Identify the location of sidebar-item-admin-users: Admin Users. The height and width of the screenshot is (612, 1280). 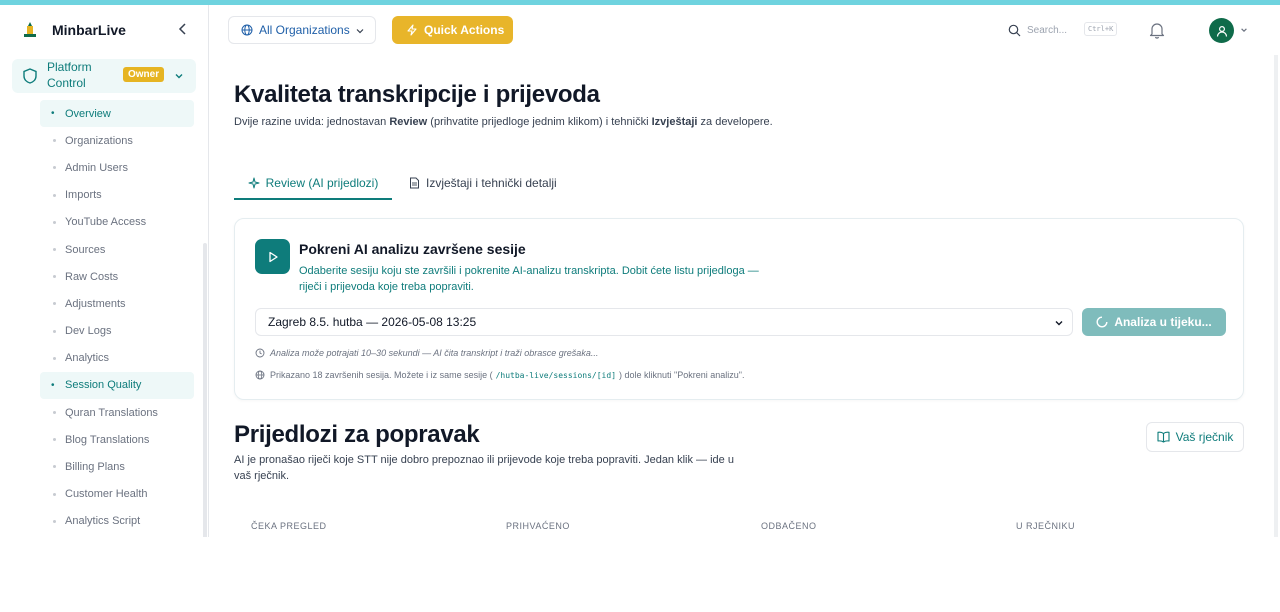
(117, 167).